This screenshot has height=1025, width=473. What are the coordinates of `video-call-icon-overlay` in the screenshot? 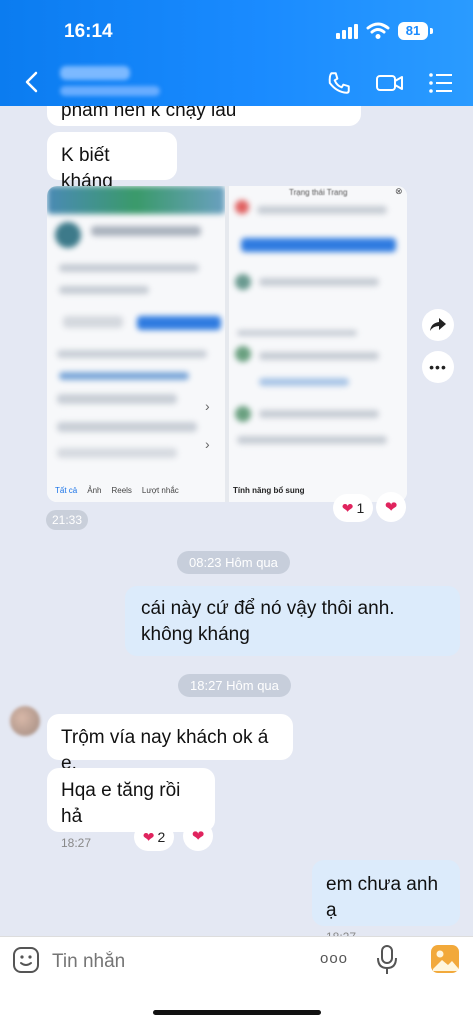 It's located at (390, 83).